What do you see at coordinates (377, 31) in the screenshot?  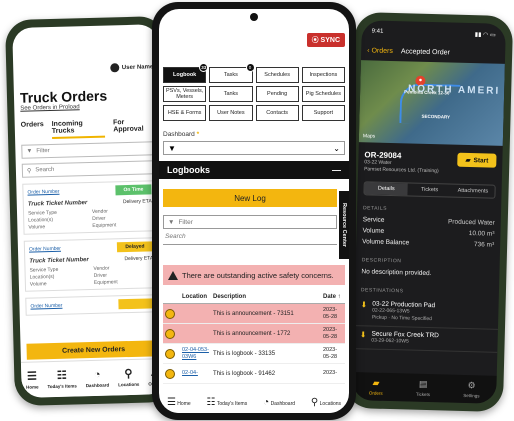 I see `clock: 9:41` at bounding box center [377, 31].